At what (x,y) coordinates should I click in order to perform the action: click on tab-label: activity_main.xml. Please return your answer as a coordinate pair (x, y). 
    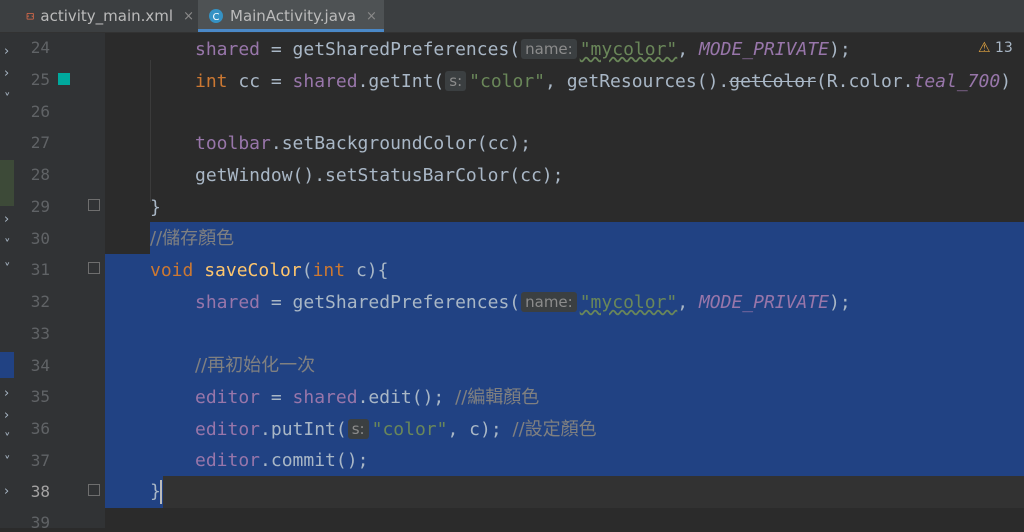
    Looking at the image, I should click on (107, 16).